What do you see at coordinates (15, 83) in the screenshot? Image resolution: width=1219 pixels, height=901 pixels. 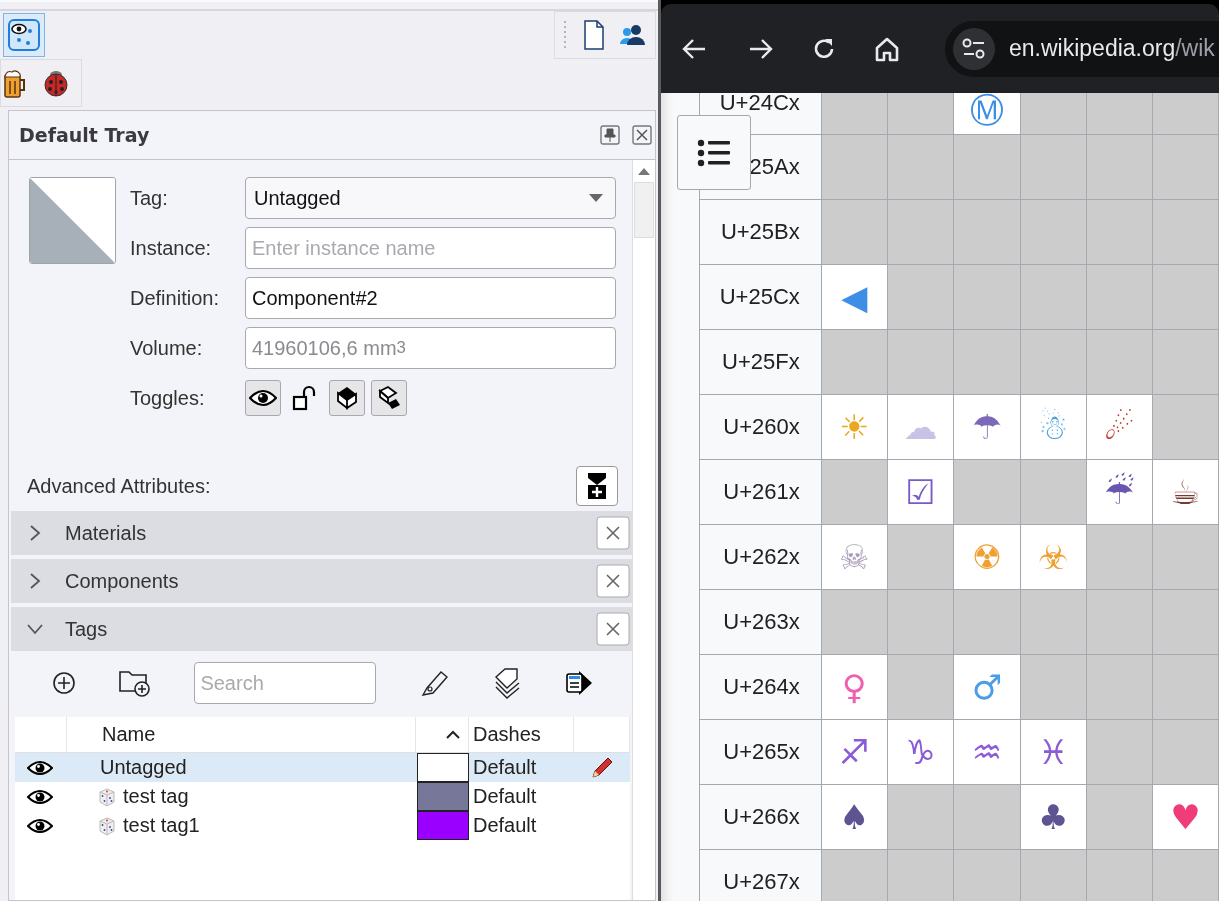 I see `beer-mug-icon` at bounding box center [15, 83].